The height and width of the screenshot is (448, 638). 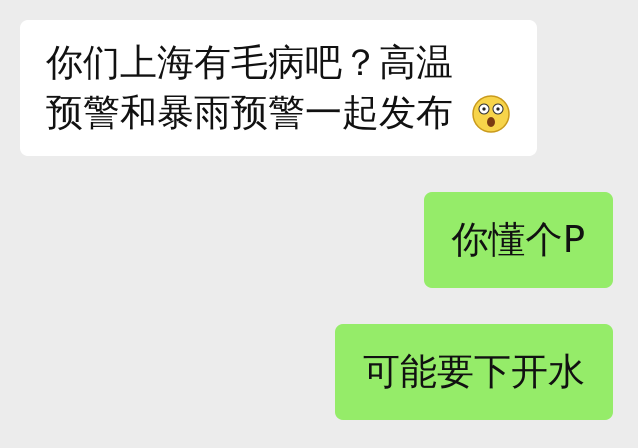 What do you see at coordinates (518, 240) in the screenshot?
I see `message-text: 你懂个P` at bounding box center [518, 240].